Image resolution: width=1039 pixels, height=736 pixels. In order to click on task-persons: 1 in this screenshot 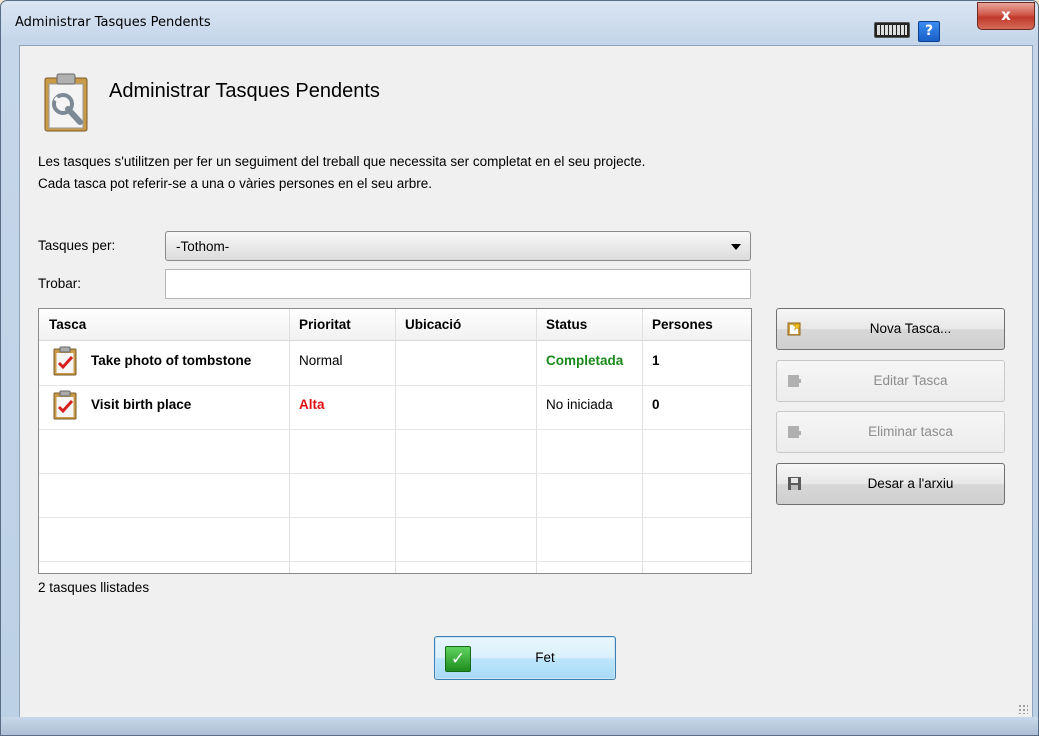, I will do `click(656, 360)`.